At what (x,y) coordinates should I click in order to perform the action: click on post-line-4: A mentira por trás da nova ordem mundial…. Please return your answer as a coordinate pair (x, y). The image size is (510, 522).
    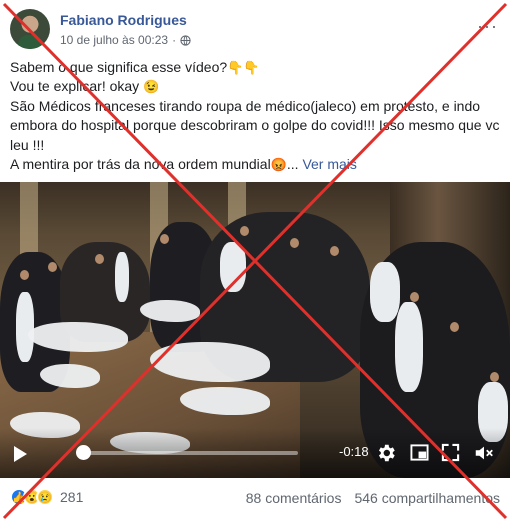
    Looking at the image, I should click on (183, 164).